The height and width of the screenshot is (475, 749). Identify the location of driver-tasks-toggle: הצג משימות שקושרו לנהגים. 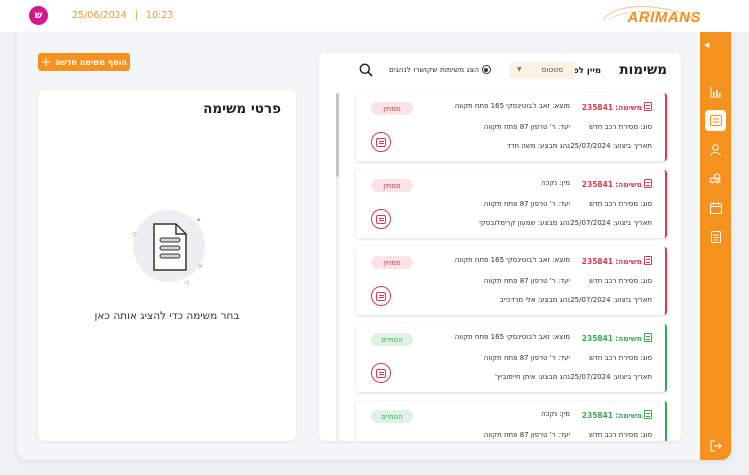
(440, 69).